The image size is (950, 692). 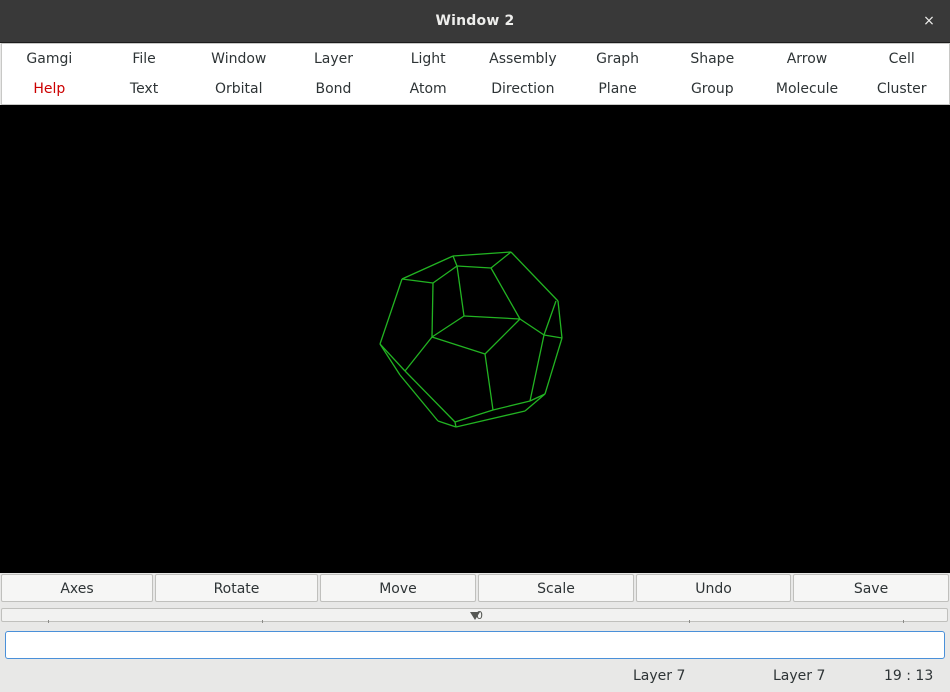 What do you see at coordinates (871, 588) in the screenshot?
I see `save-button: Save` at bounding box center [871, 588].